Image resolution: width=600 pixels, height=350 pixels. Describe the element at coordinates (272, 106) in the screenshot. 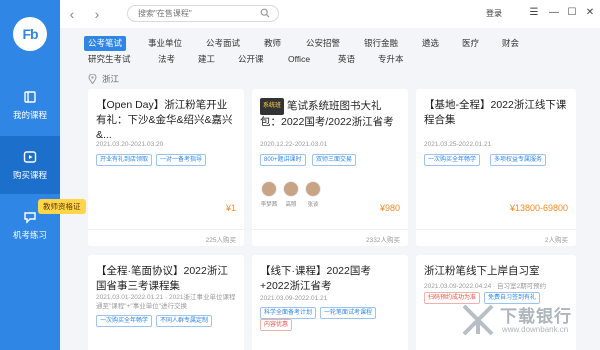

I see `system-class-badge: 系统班` at that location.